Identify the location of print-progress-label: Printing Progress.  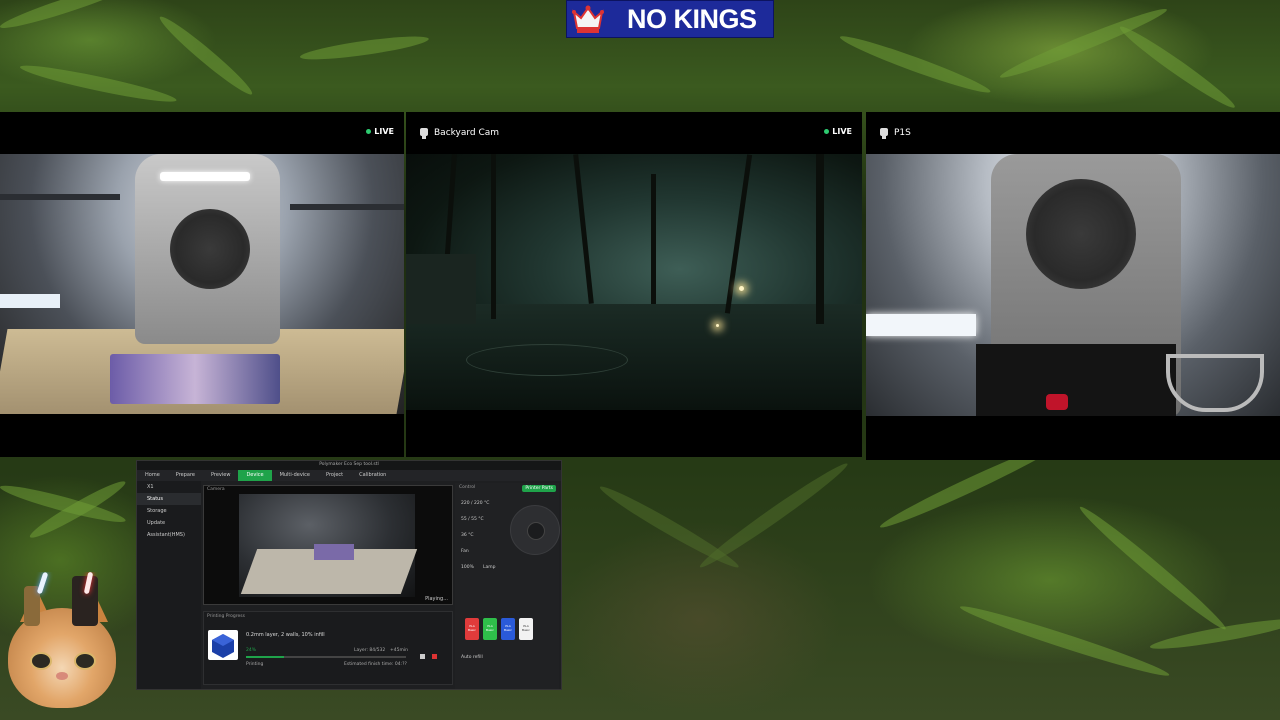
(226, 616).